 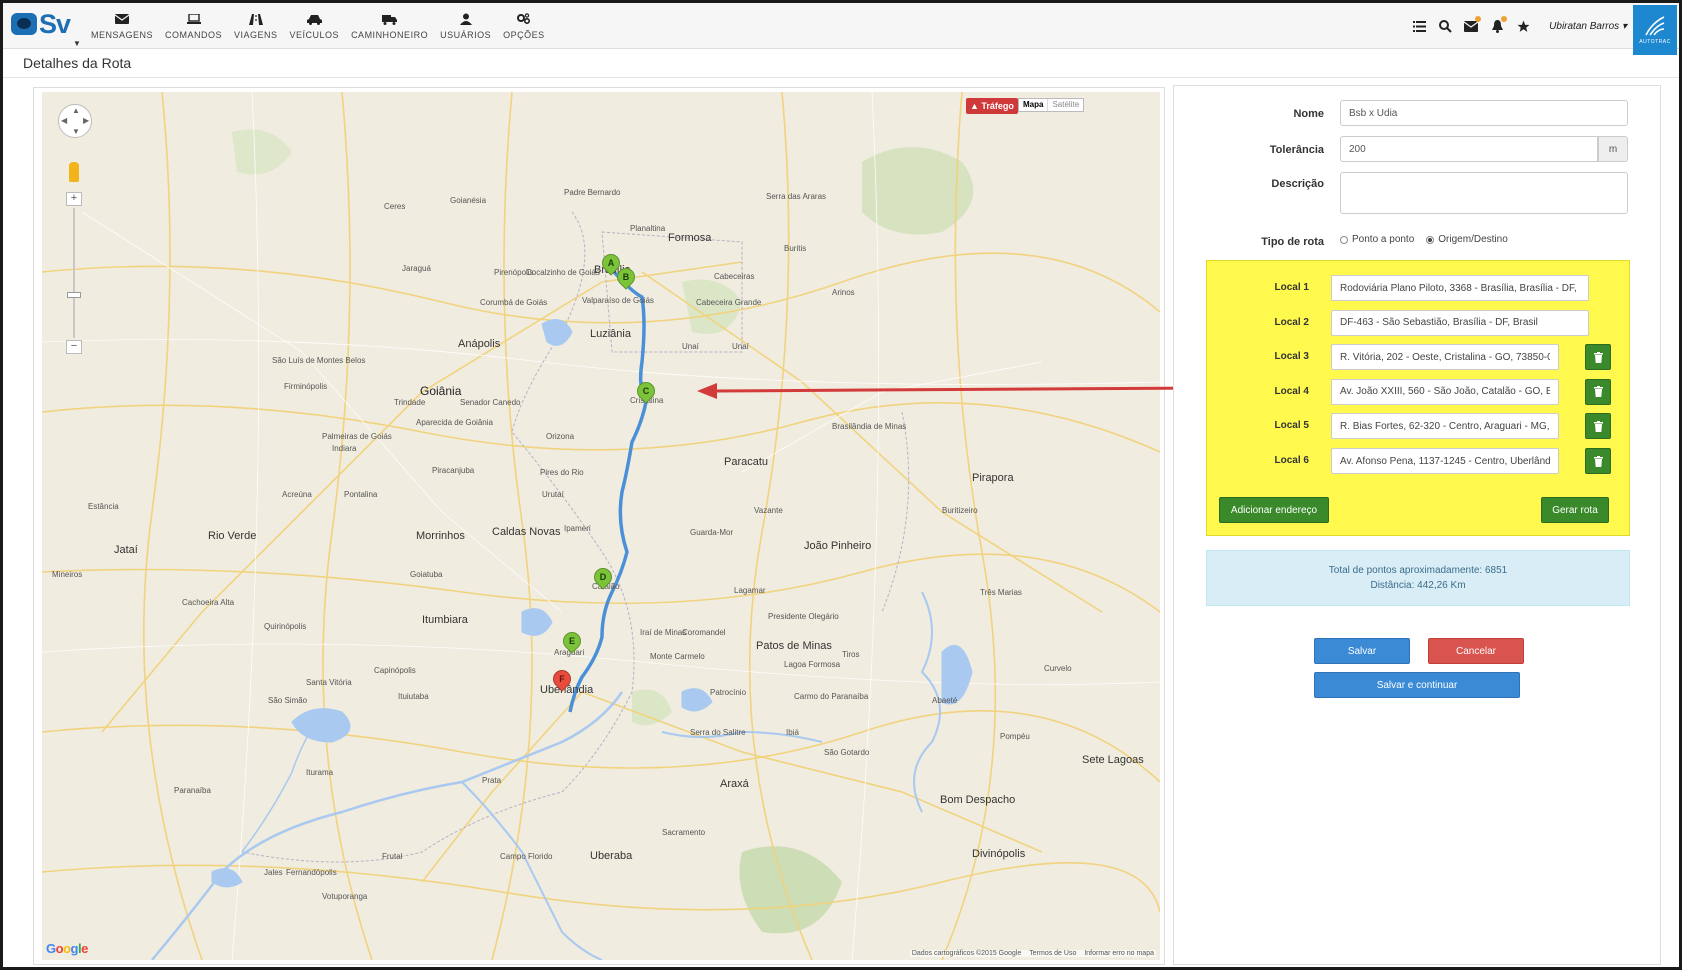 What do you see at coordinates (1467, 239) in the screenshot?
I see `radio-origem-destino: Origem/Destino` at bounding box center [1467, 239].